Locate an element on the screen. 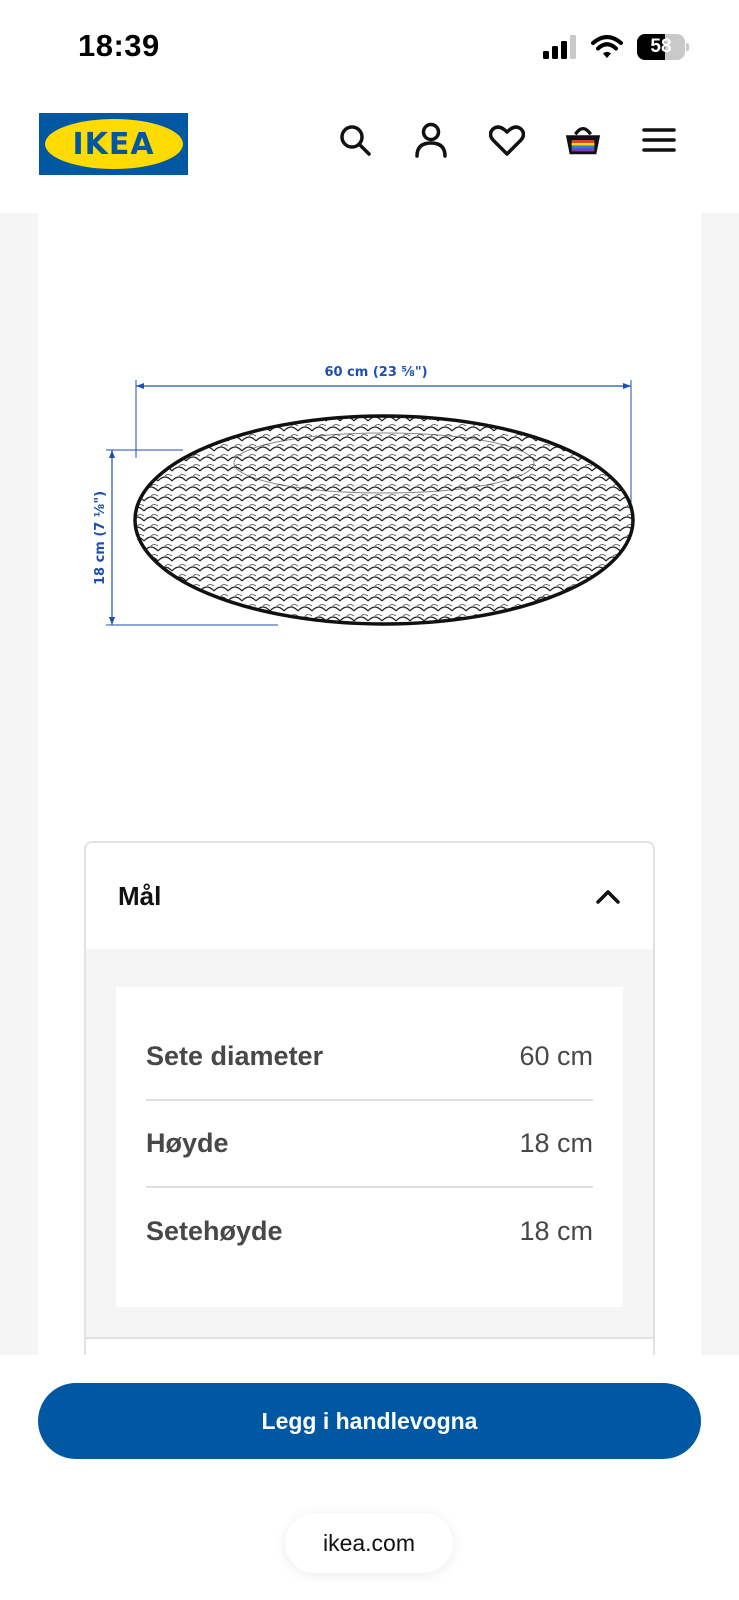  cellular-signal-icon is located at coordinates (559, 47).